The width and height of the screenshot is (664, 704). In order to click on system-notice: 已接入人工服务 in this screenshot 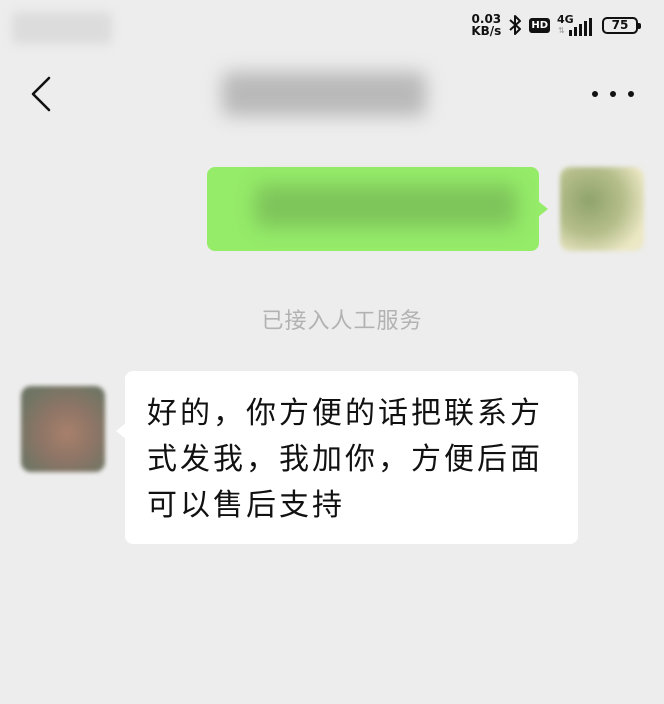, I will do `click(342, 321)`.